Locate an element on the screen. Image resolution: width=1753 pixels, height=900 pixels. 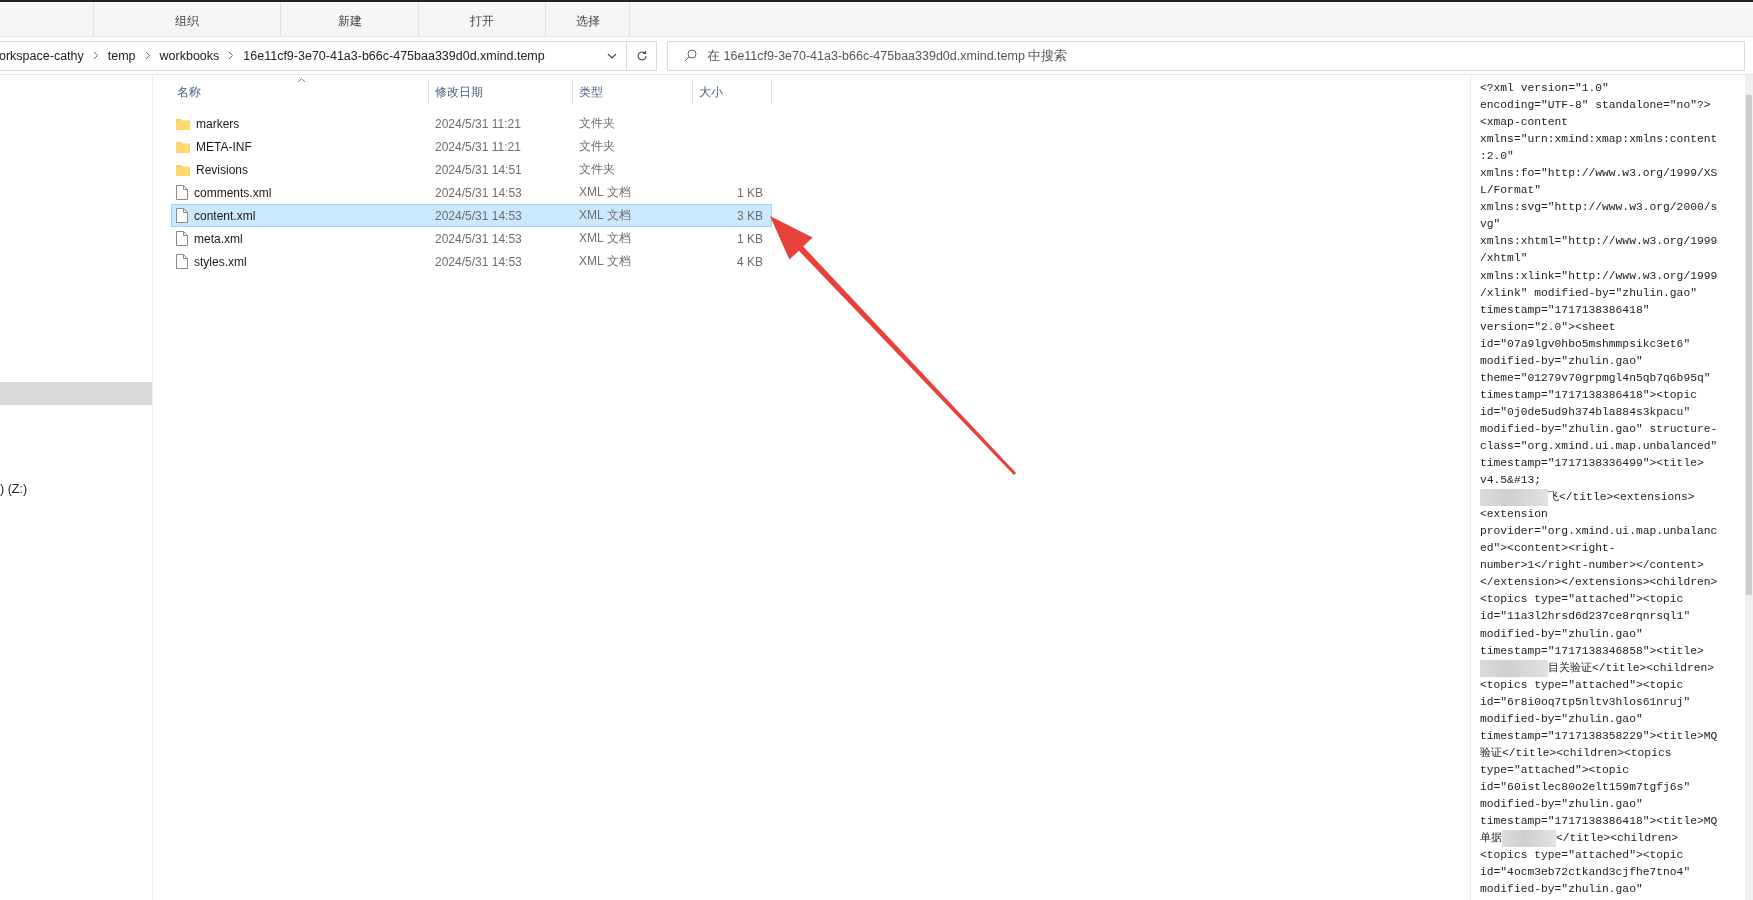
refresh-icon is located at coordinates (641, 55).